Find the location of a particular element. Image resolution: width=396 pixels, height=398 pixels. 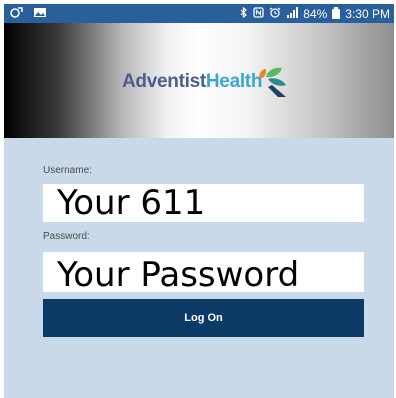

bluetooth-icon is located at coordinates (244, 13).